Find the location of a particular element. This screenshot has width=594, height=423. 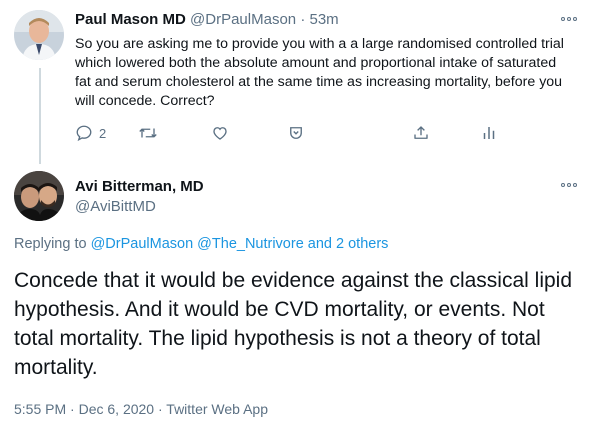

mention-link-drpaulmason: @DrPaulMason is located at coordinates (142, 244).